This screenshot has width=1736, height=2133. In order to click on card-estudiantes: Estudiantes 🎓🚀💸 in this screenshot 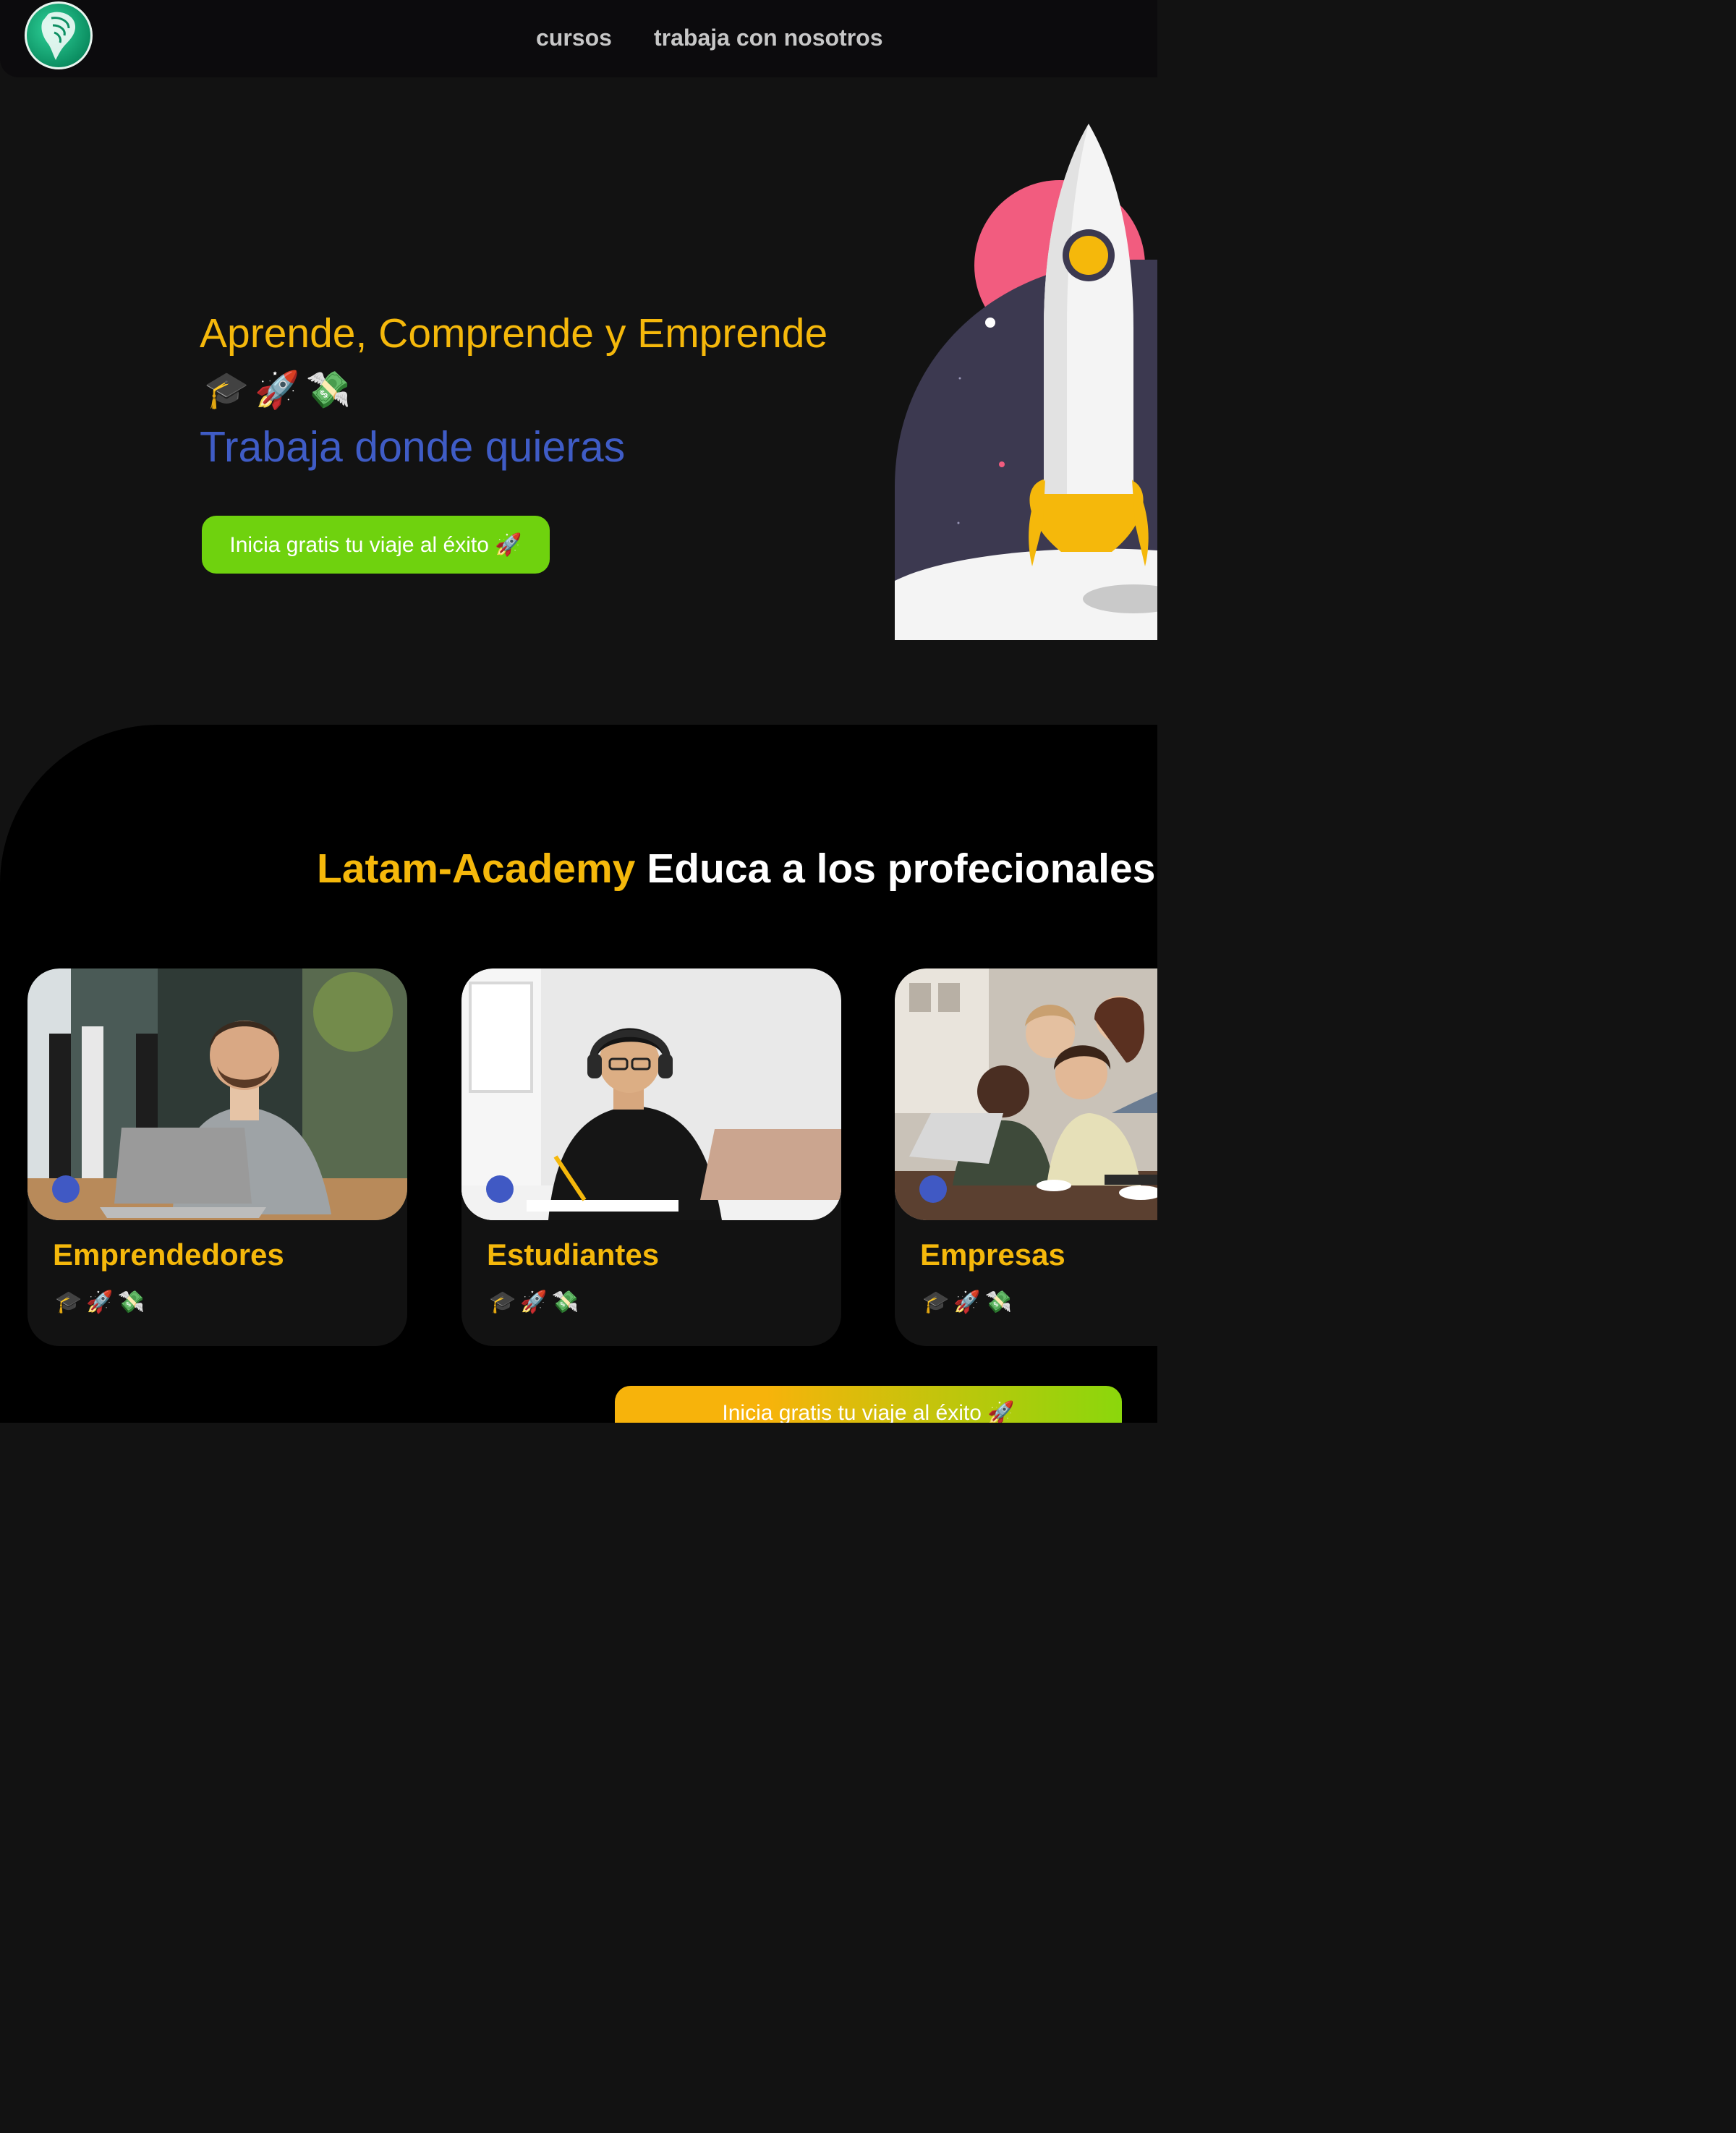, I will do `click(651, 1157)`.